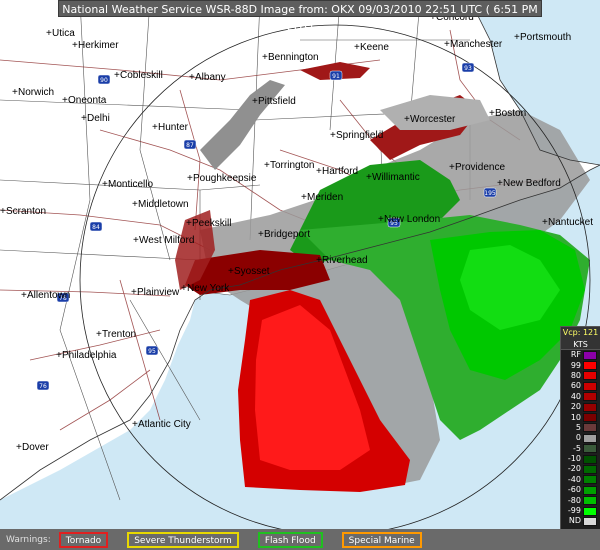  Describe the element at coordinates (293, 57) in the screenshot. I see `city-label: Bennington` at that location.